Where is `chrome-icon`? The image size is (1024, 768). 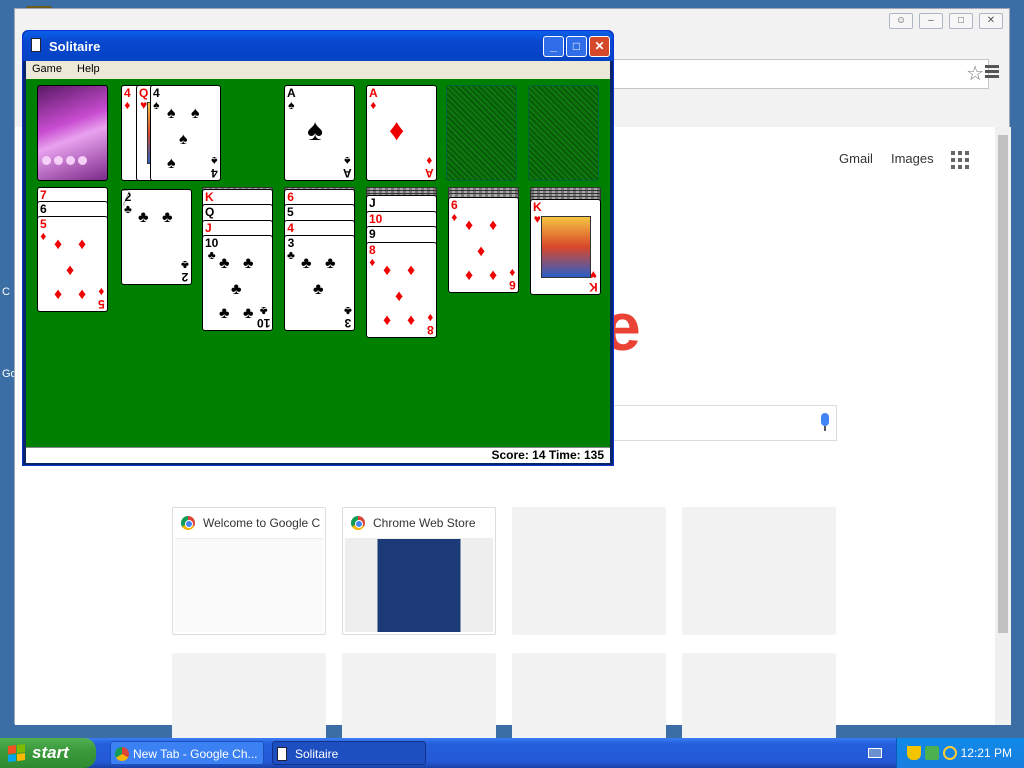 chrome-icon is located at coordinates (122, 754).